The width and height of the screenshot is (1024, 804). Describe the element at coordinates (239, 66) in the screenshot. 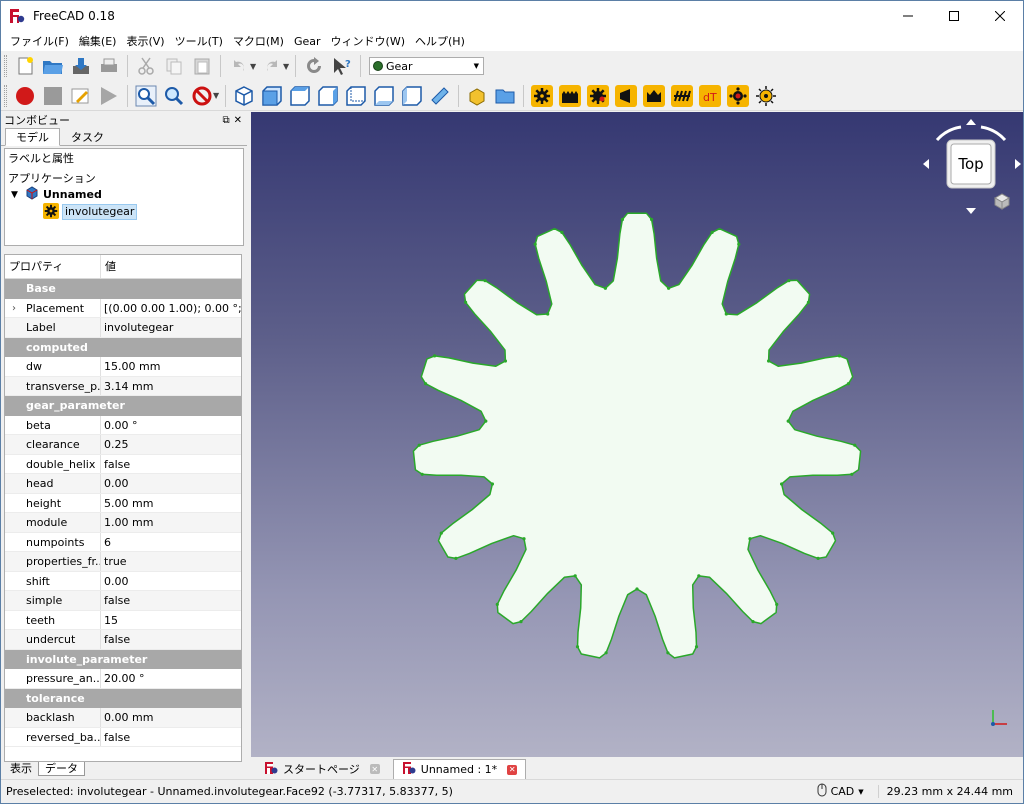

I see `undo-icon` at that location.